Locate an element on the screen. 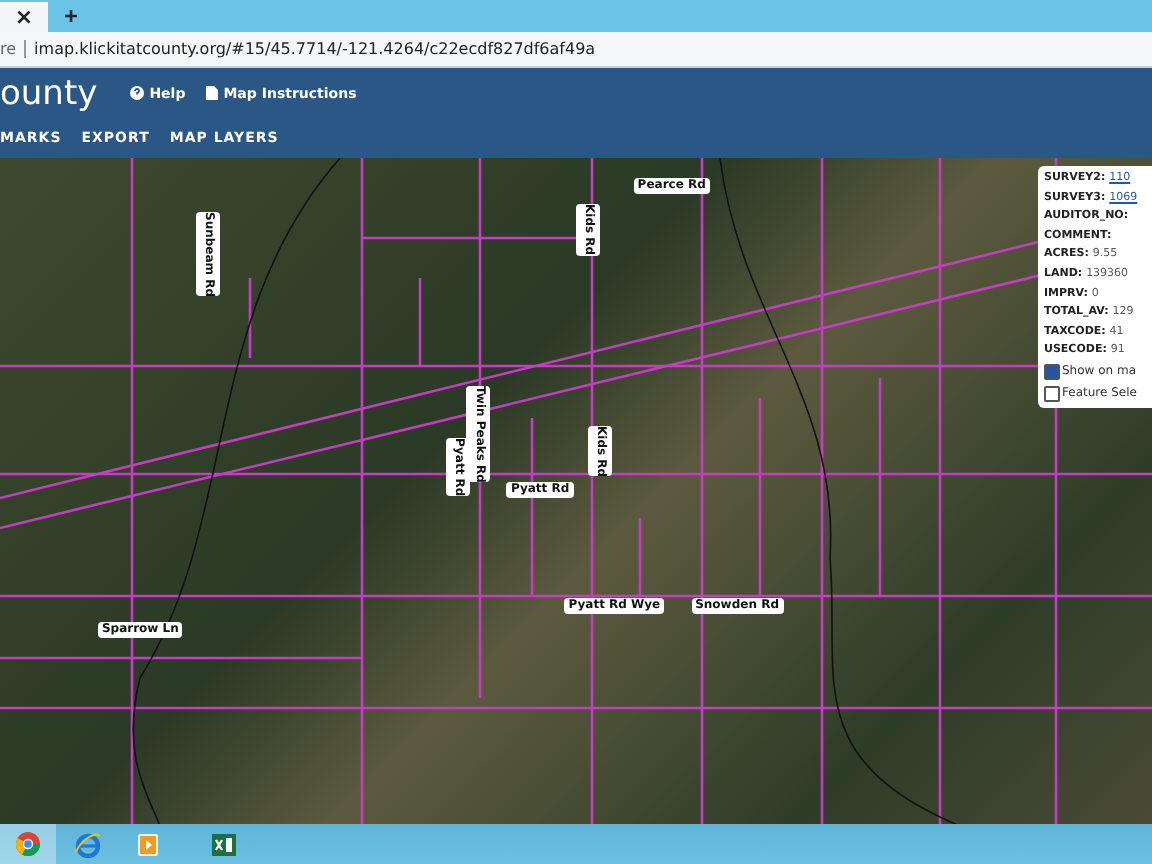  new-tab-button: + is located at coordinates (71, 17).